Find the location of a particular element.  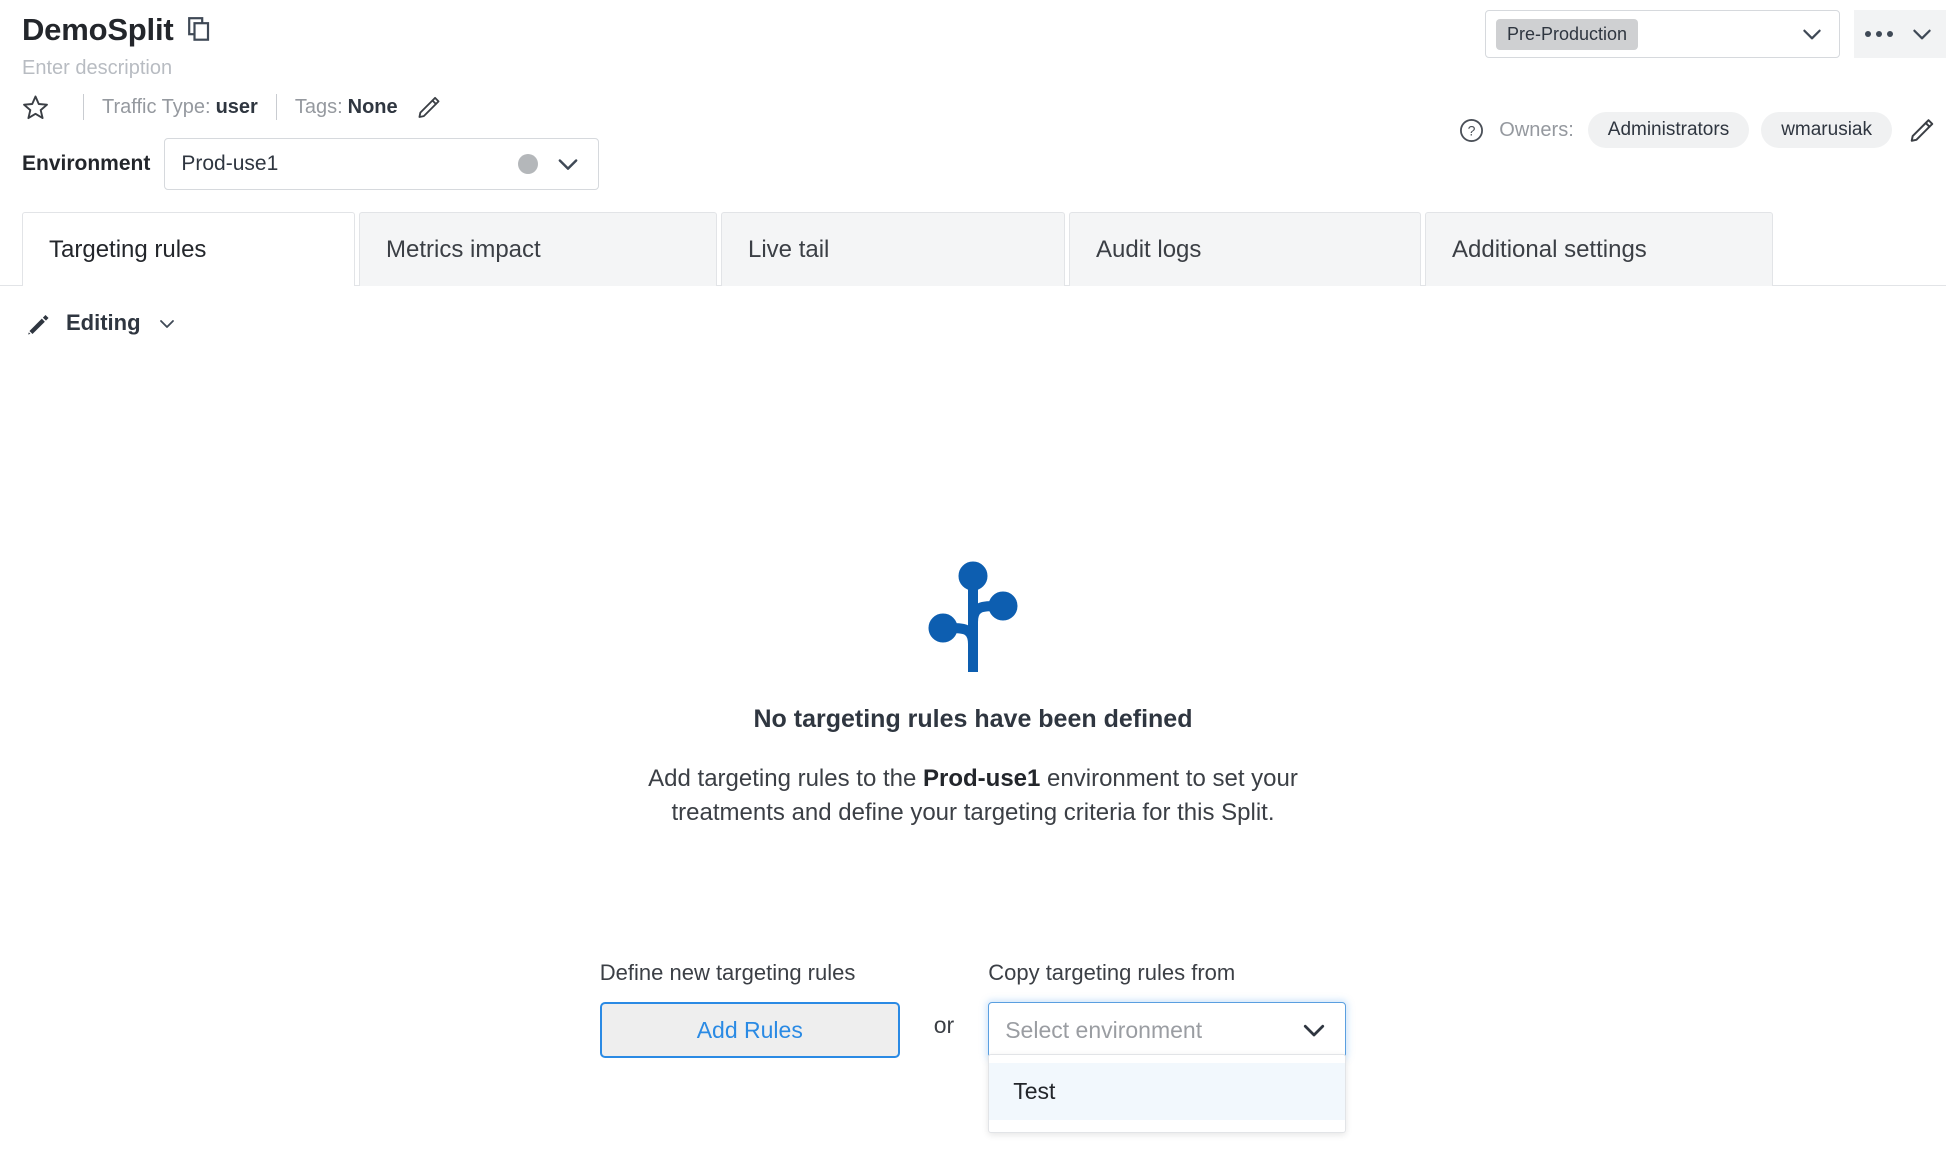

empty-state-title: No targeting rules have been defined is located at coordinates (973, 719).